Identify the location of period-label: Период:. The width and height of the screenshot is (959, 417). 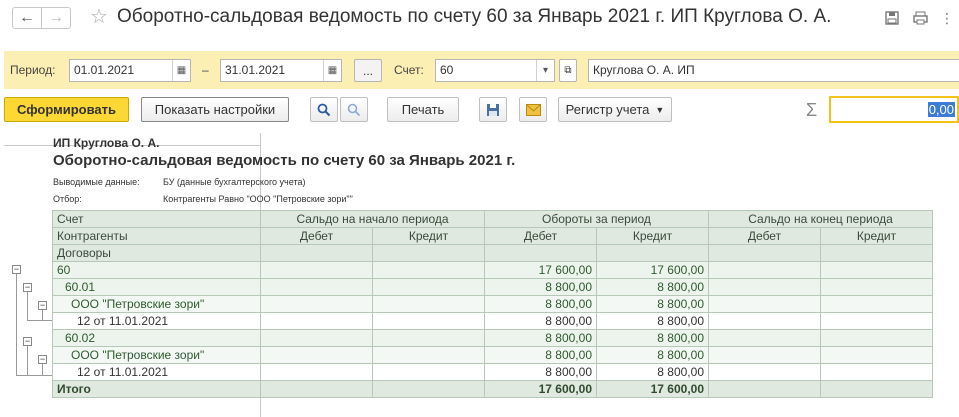
(33, 70).